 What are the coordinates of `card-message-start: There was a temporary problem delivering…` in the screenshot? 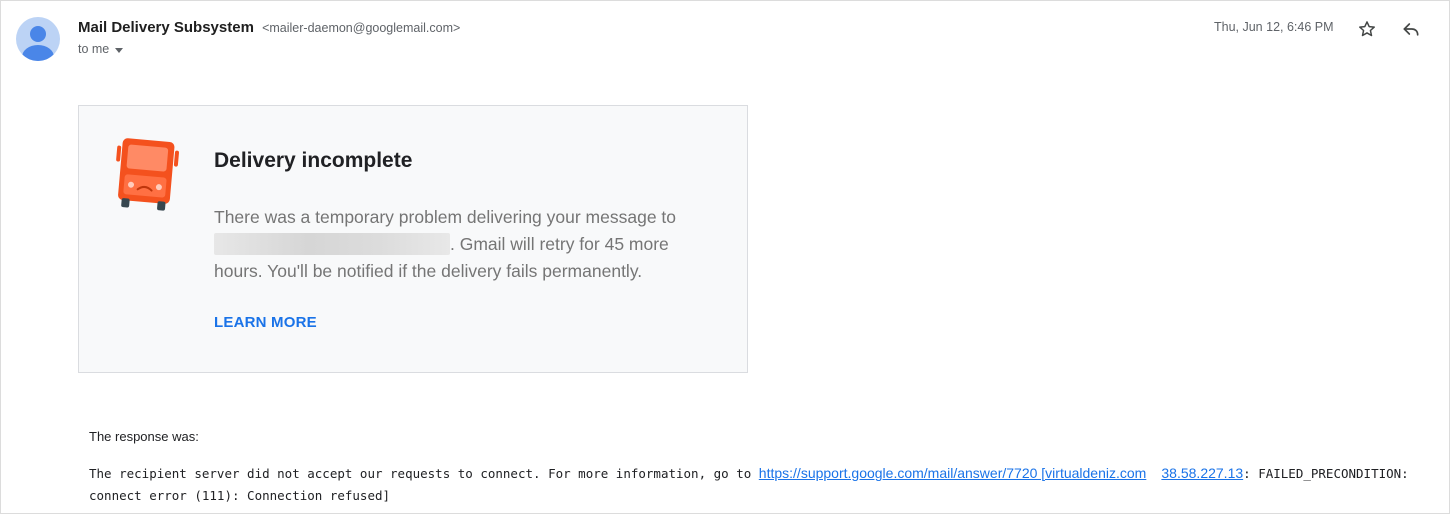 It's located at (445, 217).